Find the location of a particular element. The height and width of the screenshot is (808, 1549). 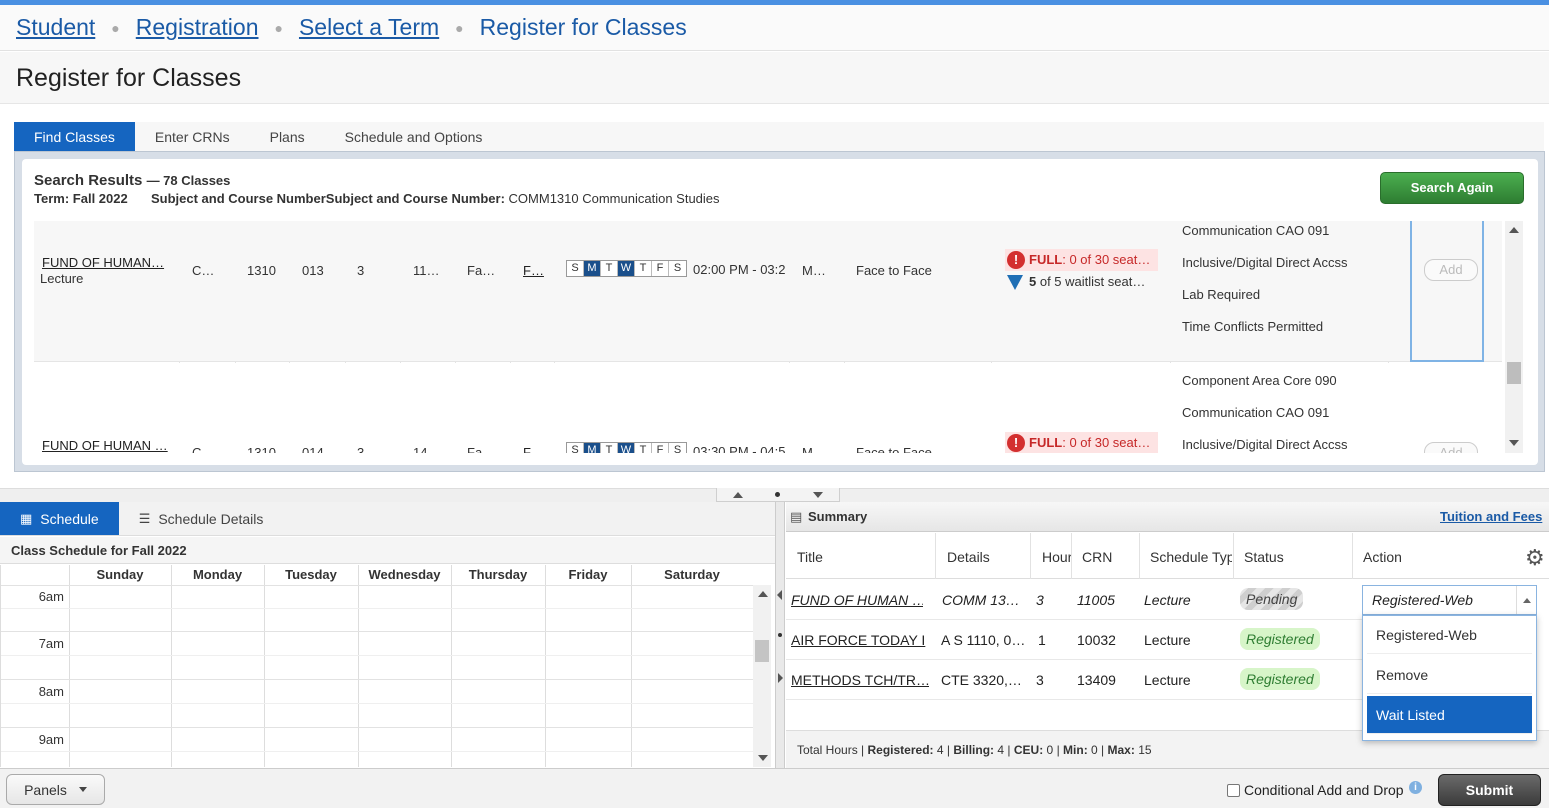

day-wednesday: W is located at coordinates (626, 268).